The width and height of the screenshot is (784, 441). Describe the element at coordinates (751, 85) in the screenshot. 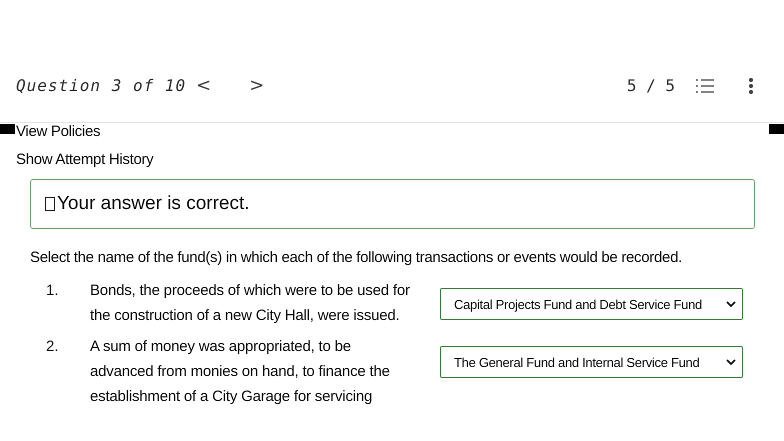

I see `more-options-icon` at that location.